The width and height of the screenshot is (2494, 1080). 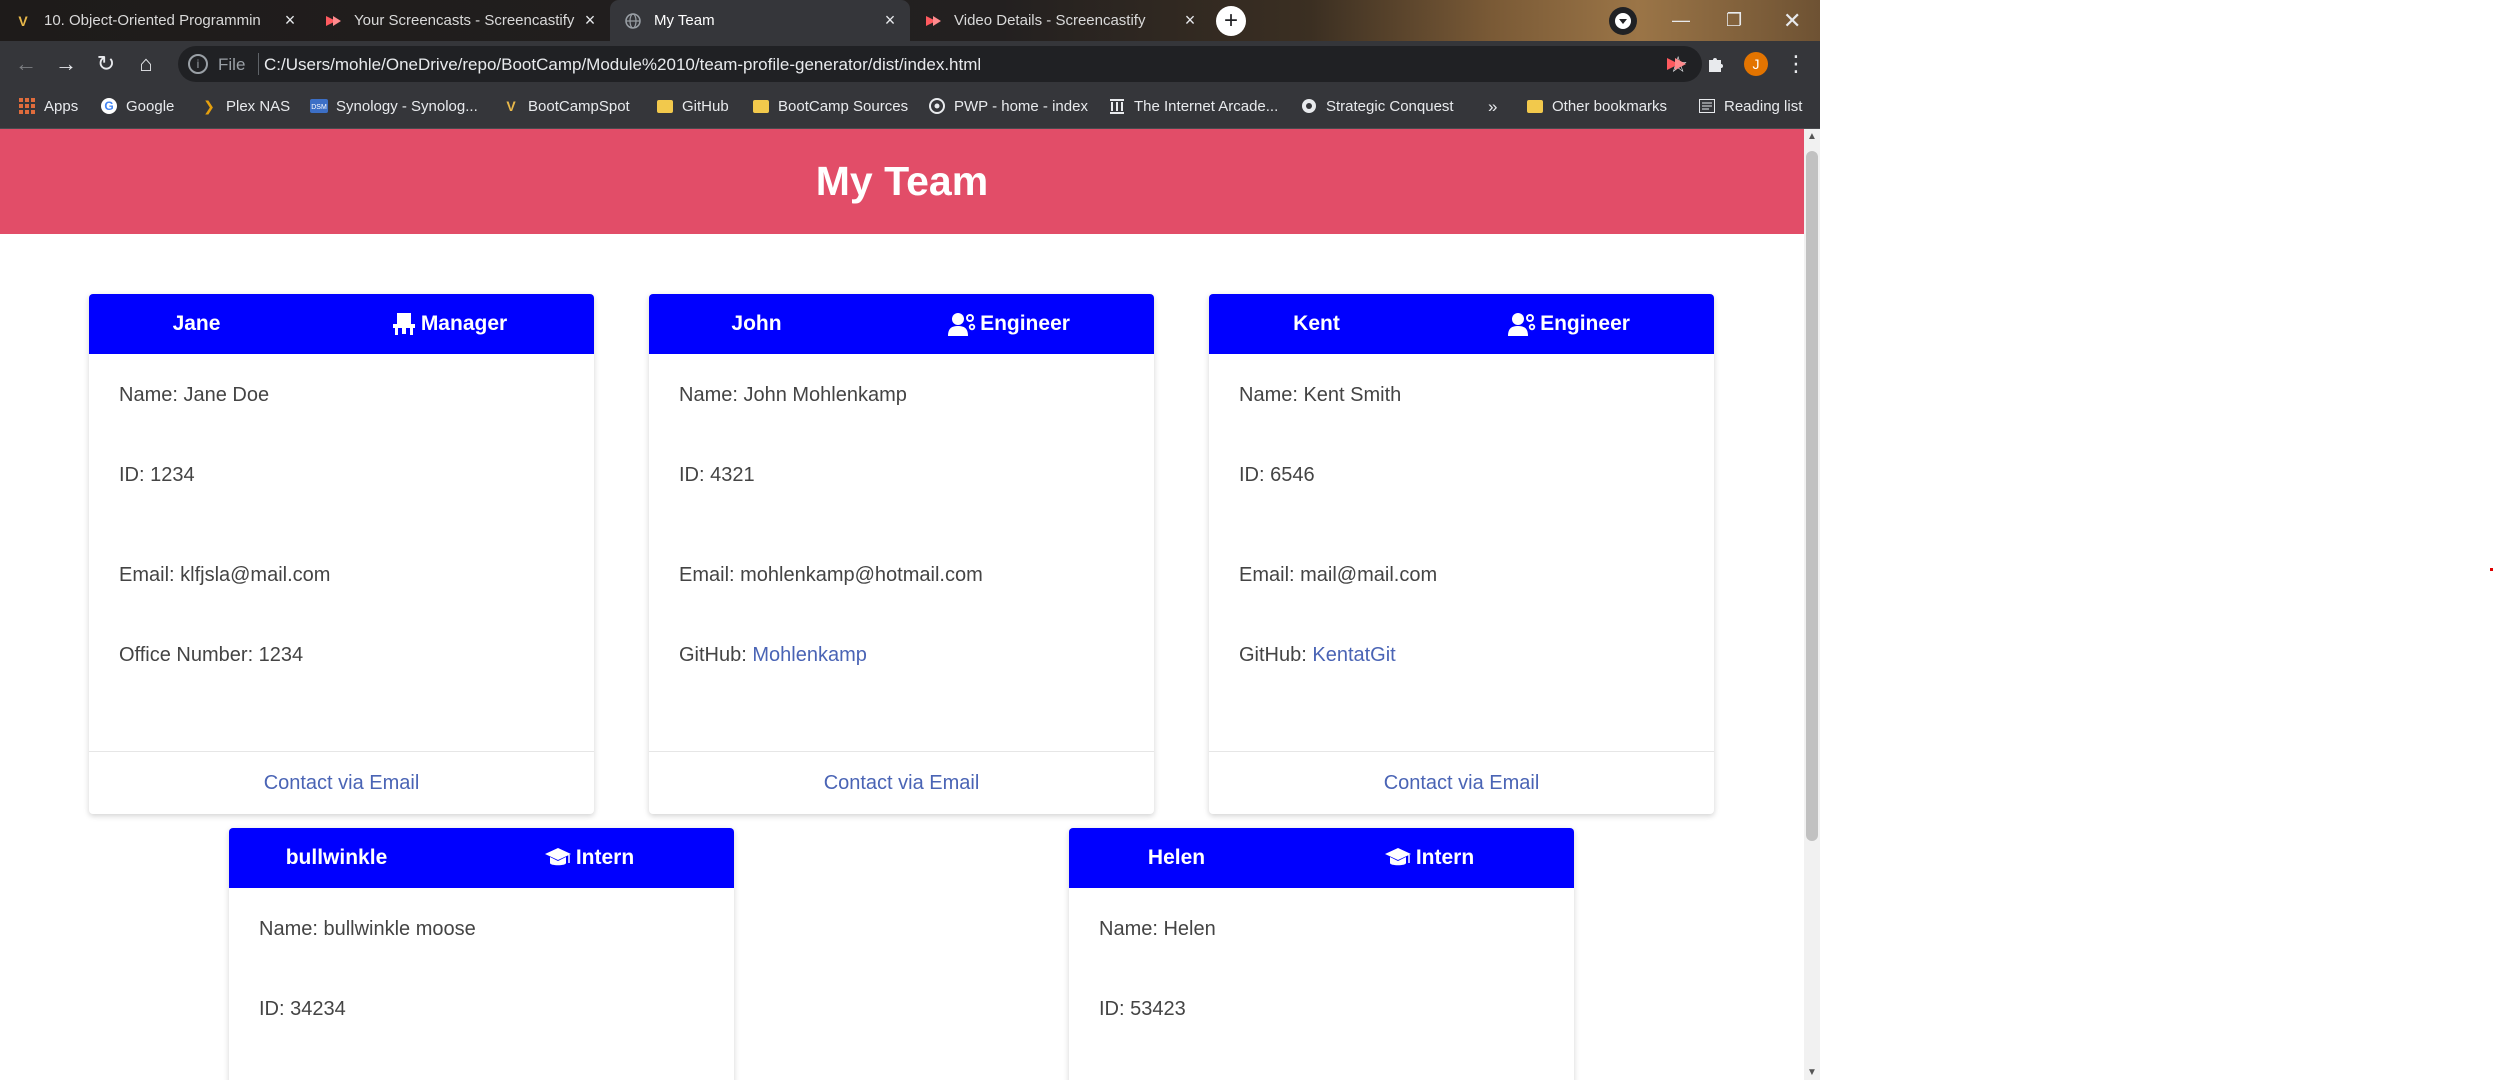 I want to click on restore-icon: ❐, so click(x=1734, y=20).